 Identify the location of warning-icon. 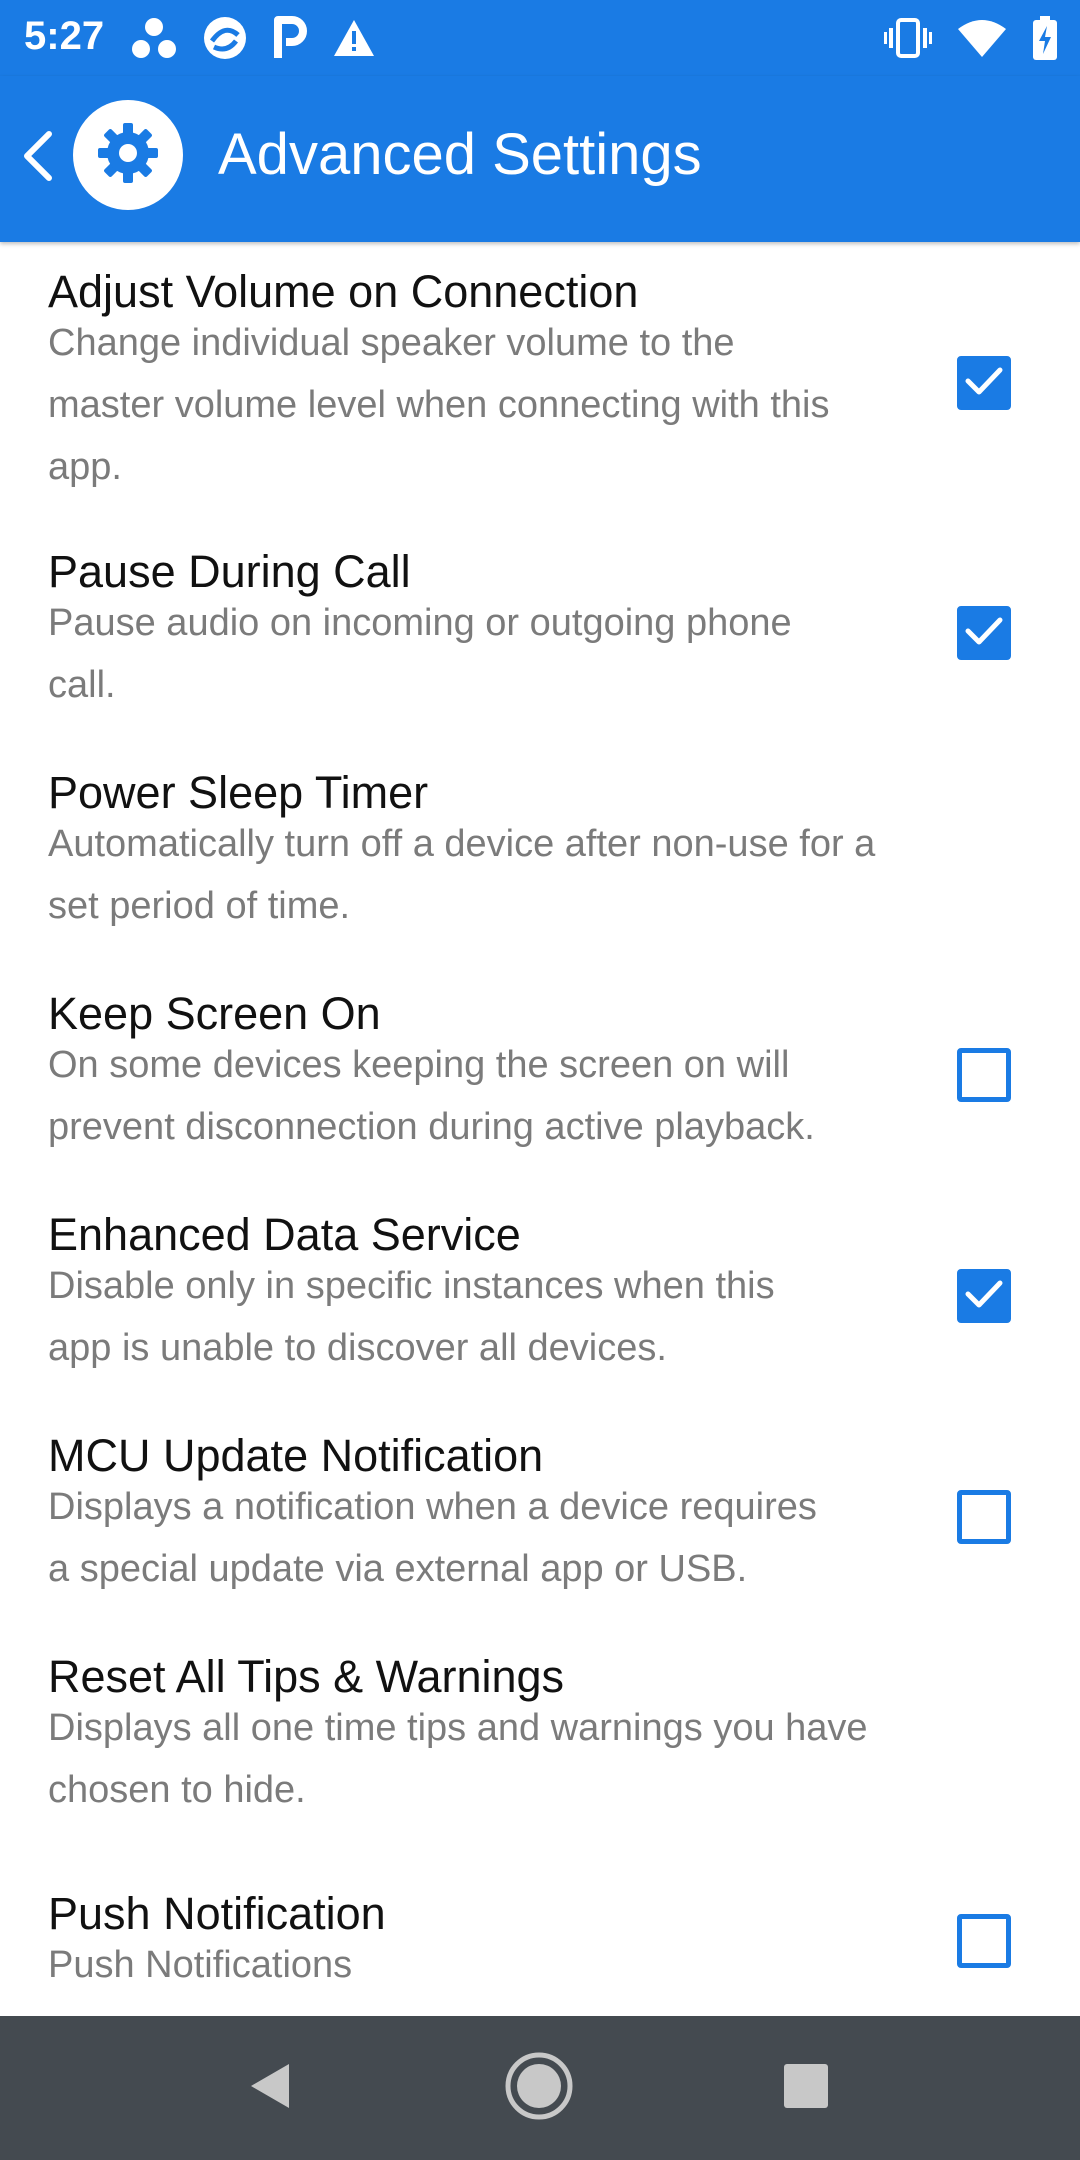
(354, 38).